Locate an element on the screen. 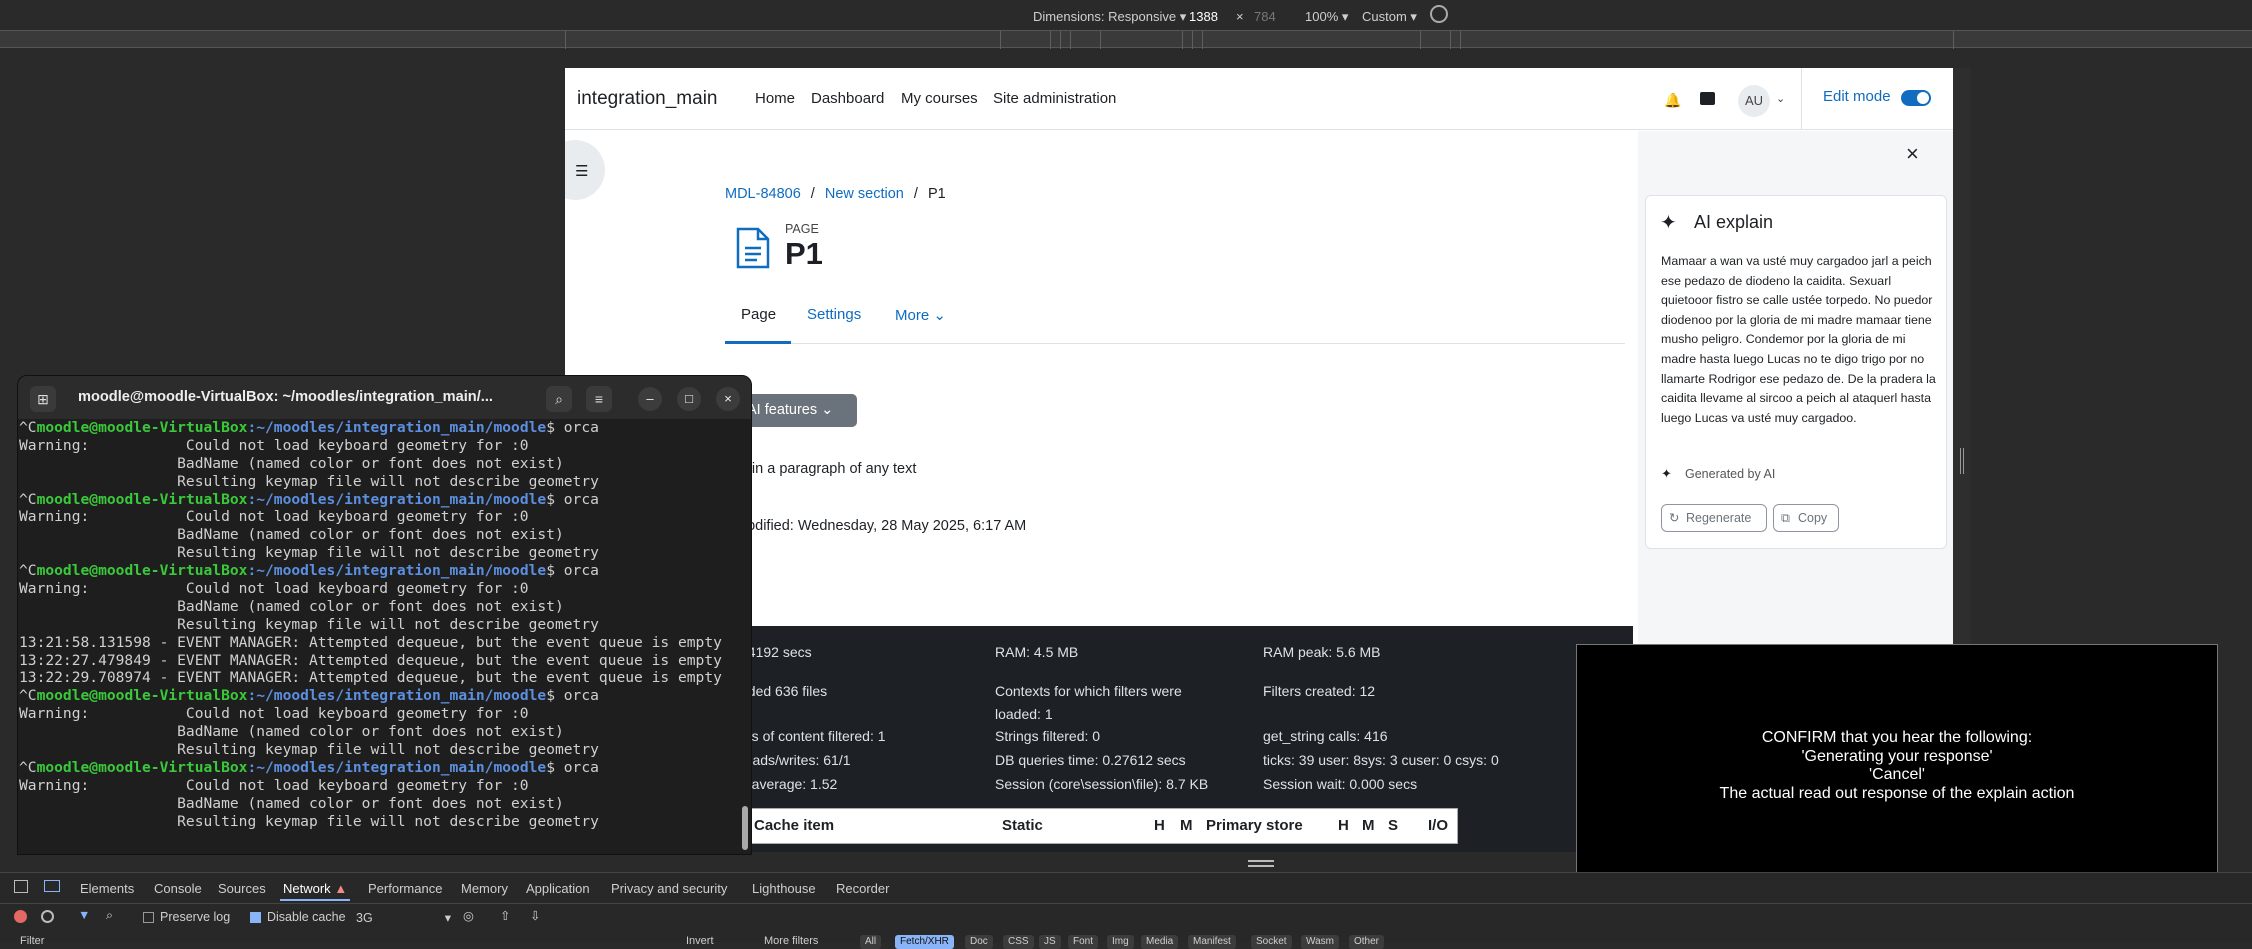  wifi-icon: ◎ is located at coordinates (468, 915).